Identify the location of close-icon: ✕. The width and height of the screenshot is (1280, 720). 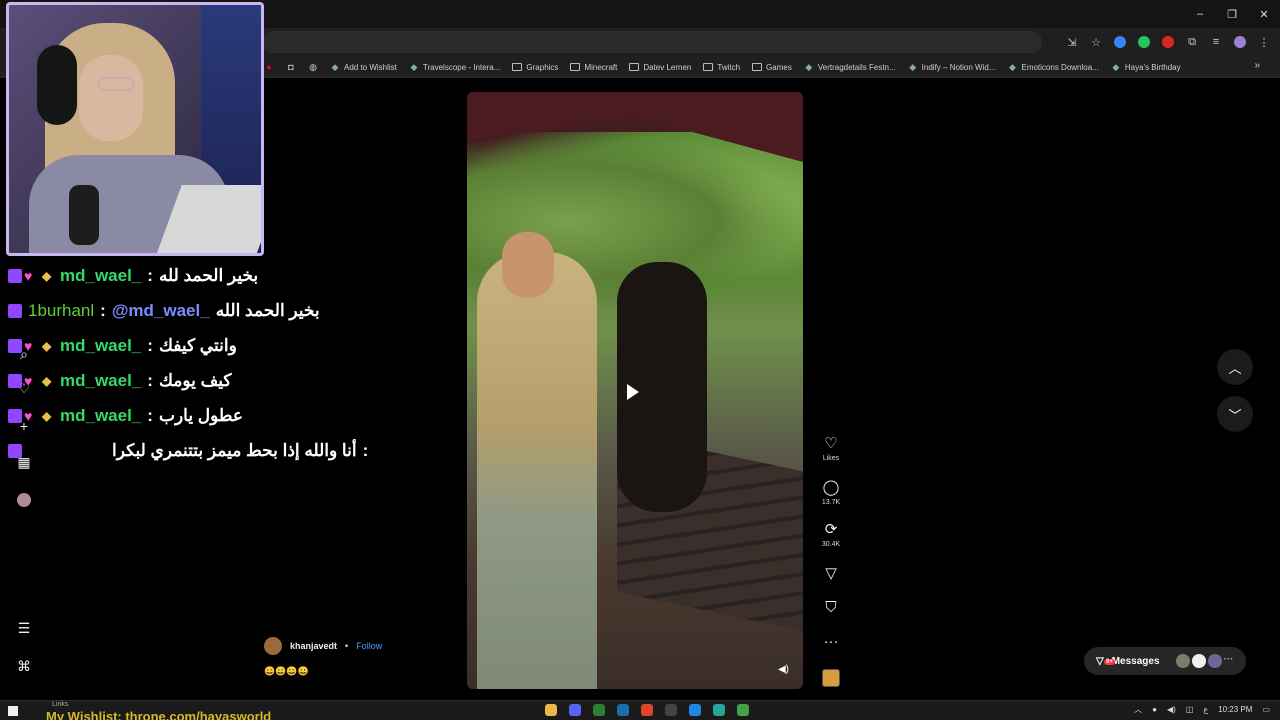
(1264, 14).